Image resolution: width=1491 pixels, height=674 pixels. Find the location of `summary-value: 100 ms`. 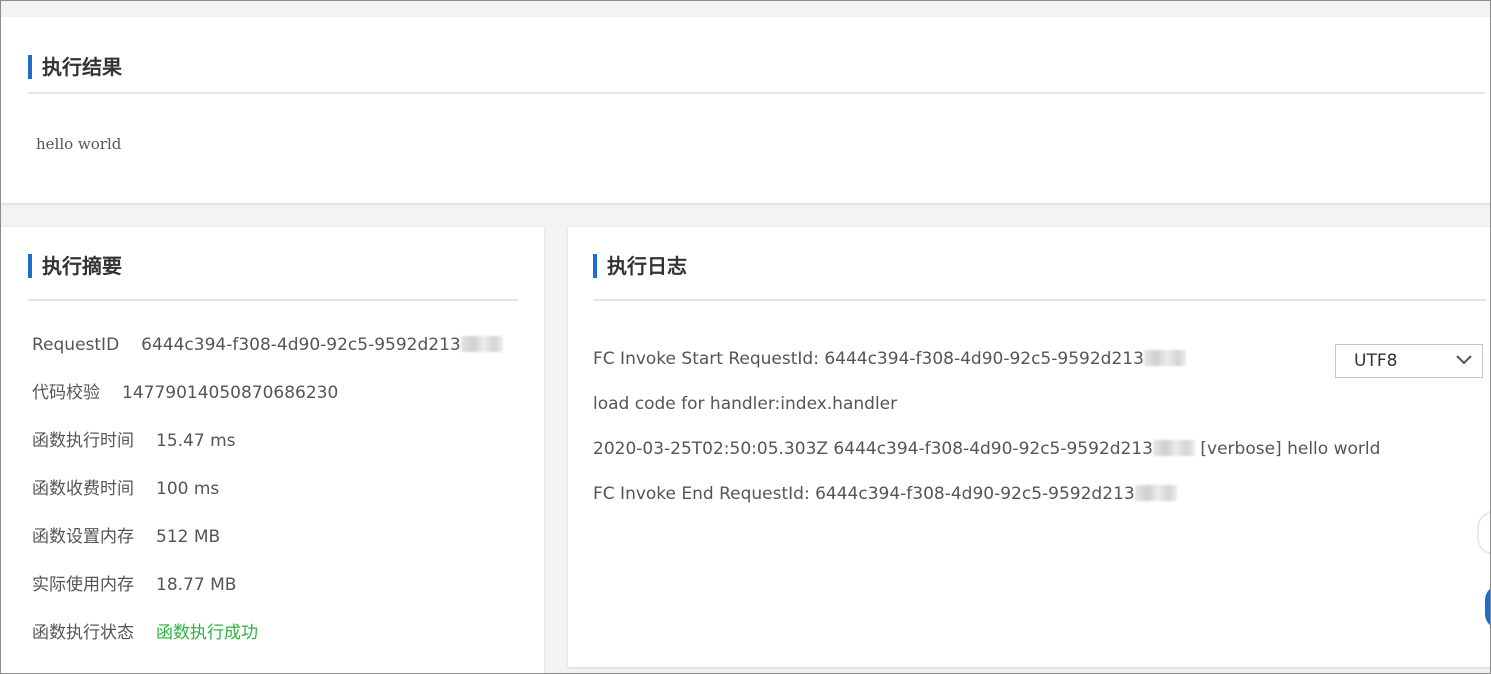

summary-value: 100 ms is located at coordinates (188, 489).